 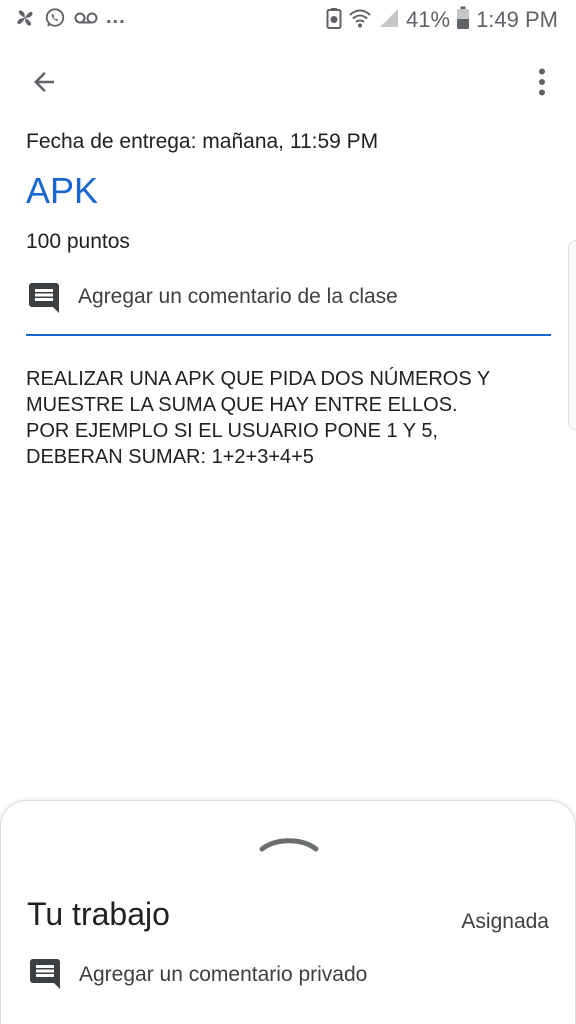 What do you see at coordinates (572, 335) in the screenshot?
I see `scroll-edge-indicator` at bounding box center [572, 335].